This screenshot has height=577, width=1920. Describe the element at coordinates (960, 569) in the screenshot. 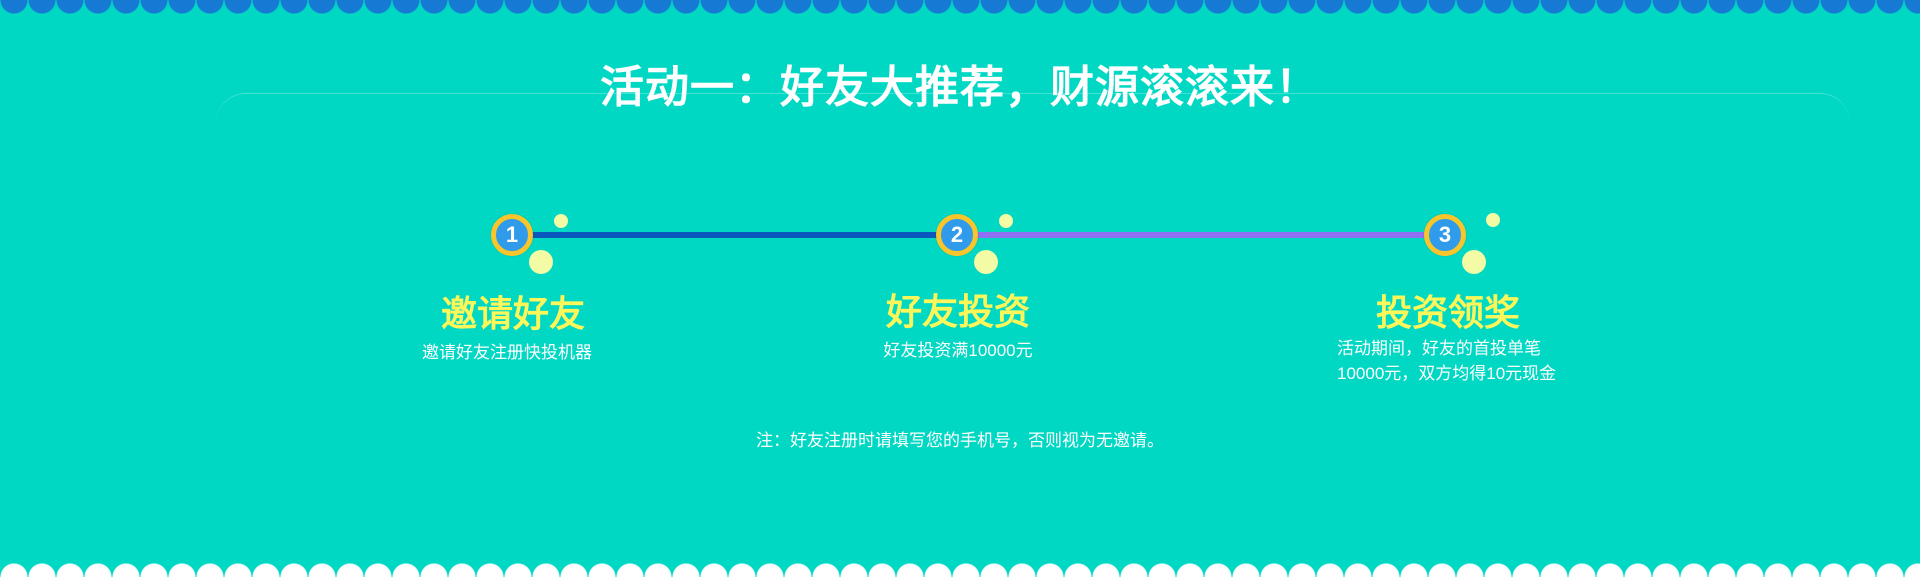

I see `bottom-scallop-border` at that location.